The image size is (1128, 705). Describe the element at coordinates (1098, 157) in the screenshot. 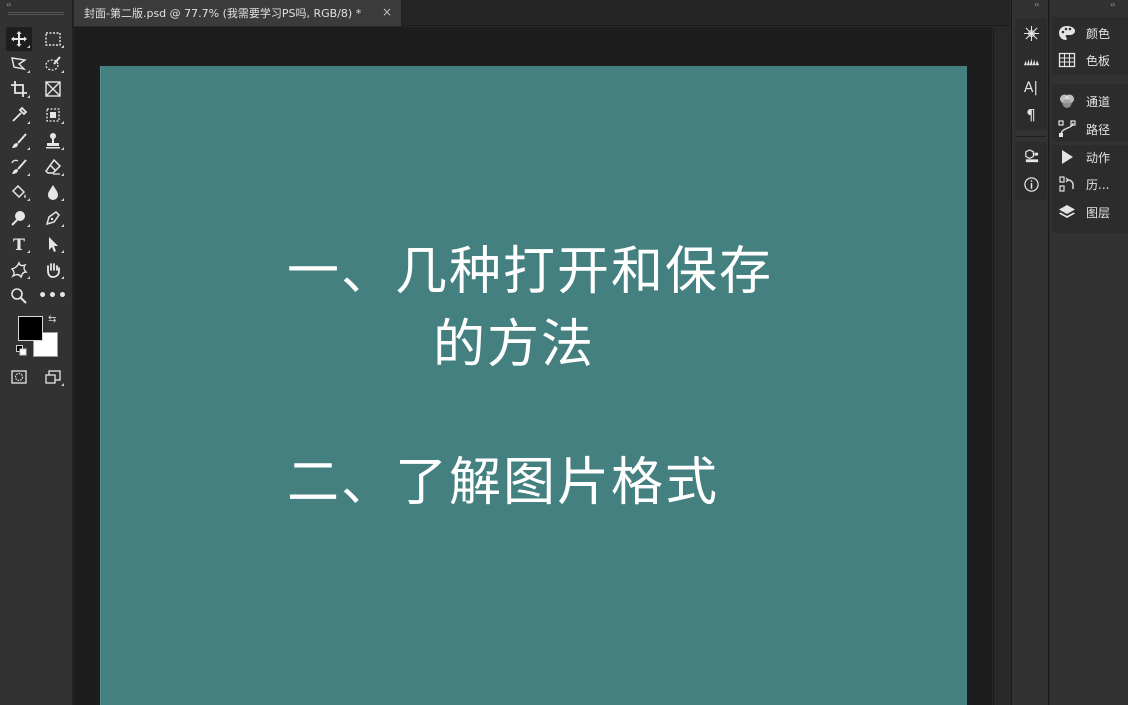

I see `panel-tab-label: 动作` at that location.